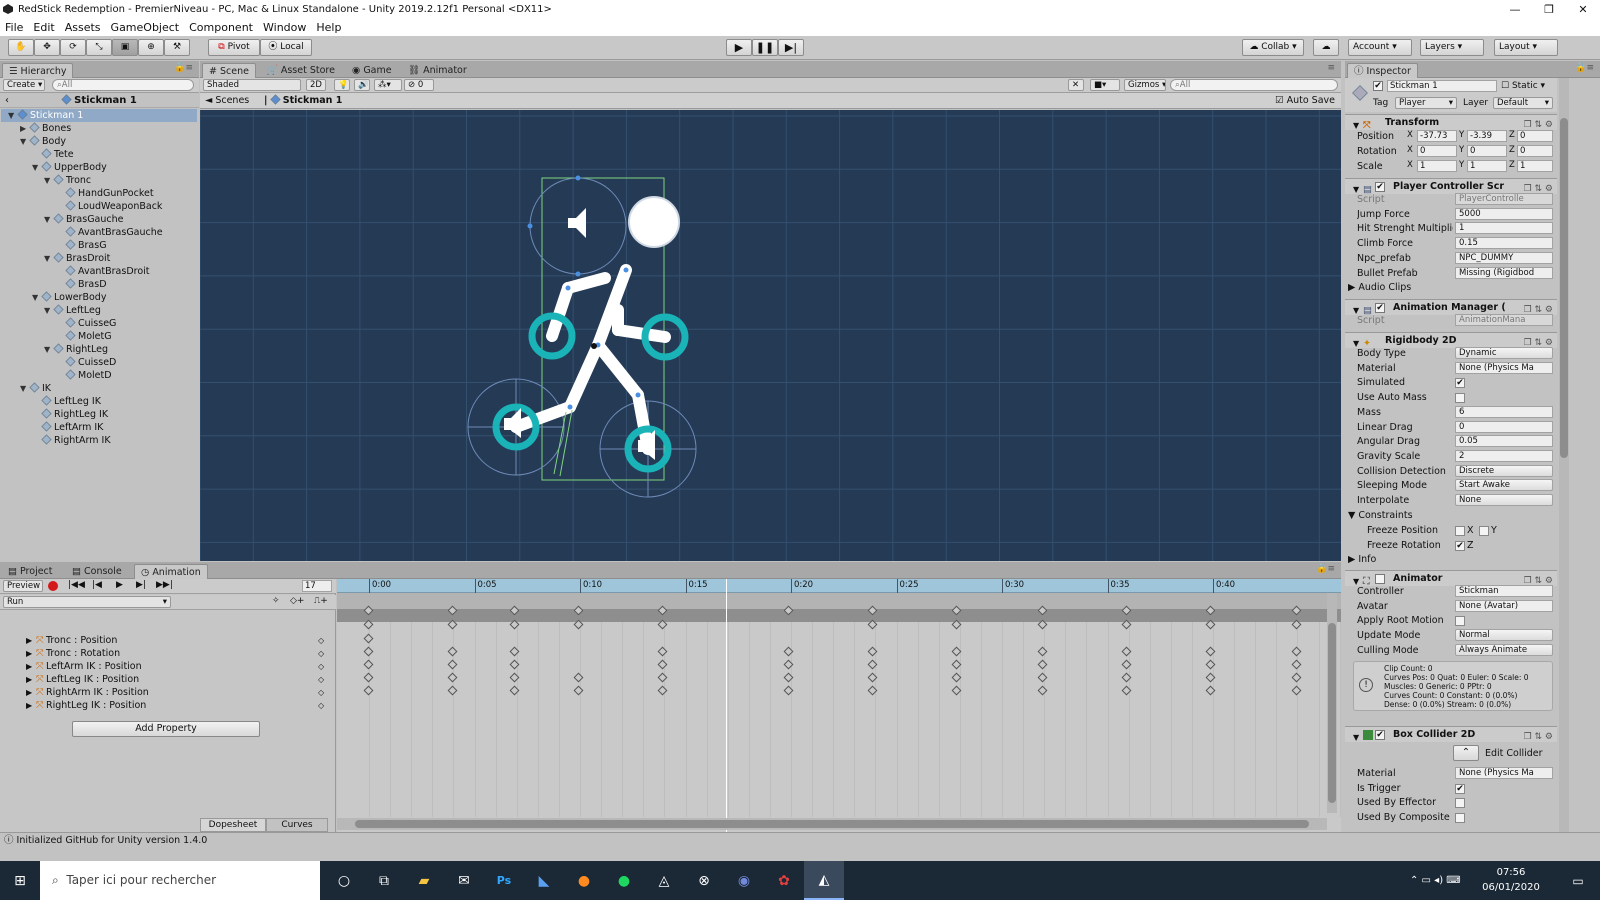  I want to click on hierarchy-item: CuisseG, so click(86, 323).